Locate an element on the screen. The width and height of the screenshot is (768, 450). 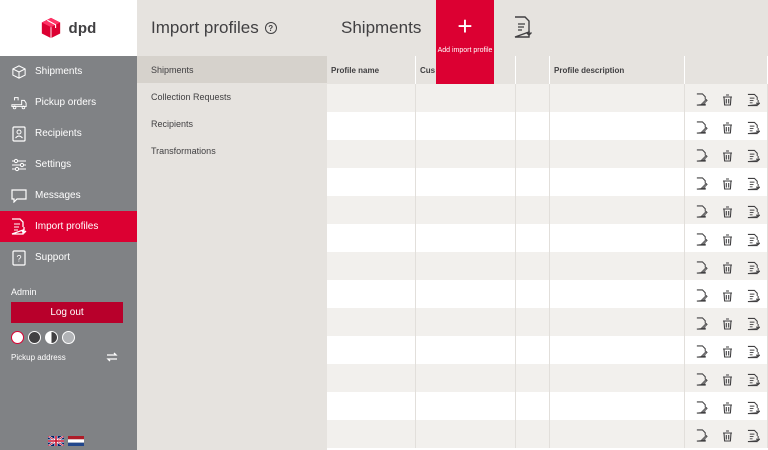
logo: dpd is located at coordinates (68, 28).